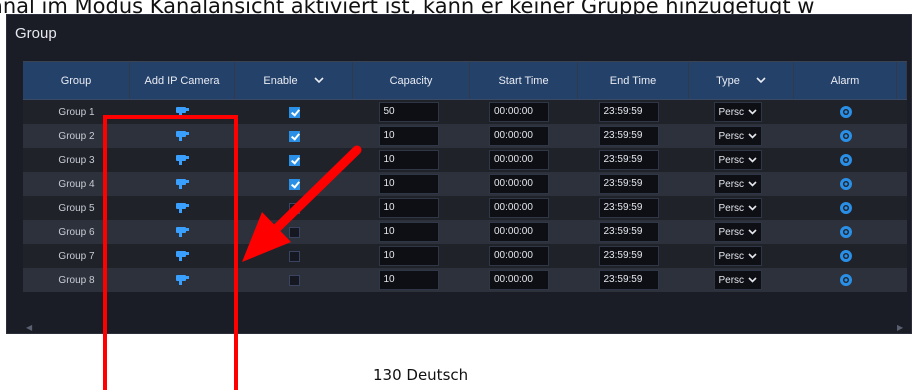 This screenshot has height=390, width=912. What do you see at coordinates (76, 280) in the screenshot?
I see `group-name: Group 8` at bounding box center [76, 280].